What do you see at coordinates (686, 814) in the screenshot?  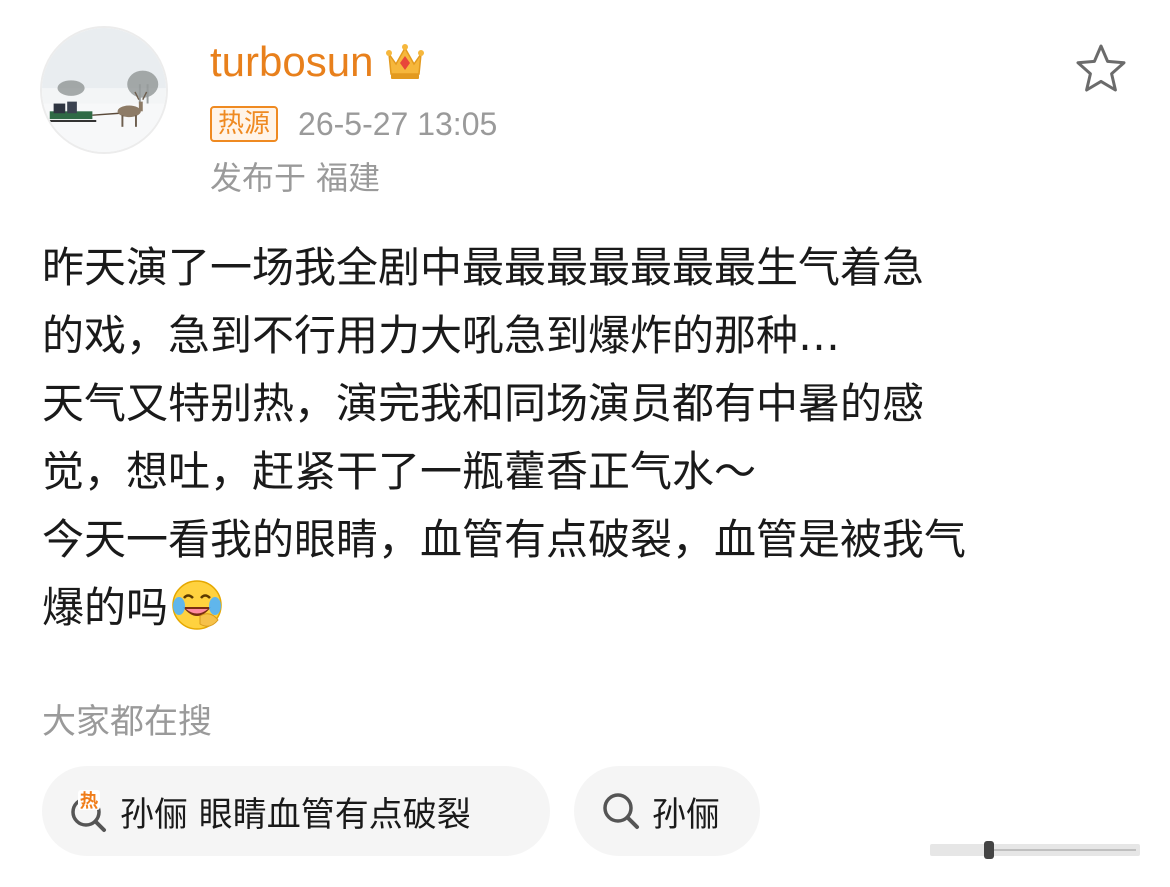 I see `chip-label: 孙俪` at bounding box center [686, 814].